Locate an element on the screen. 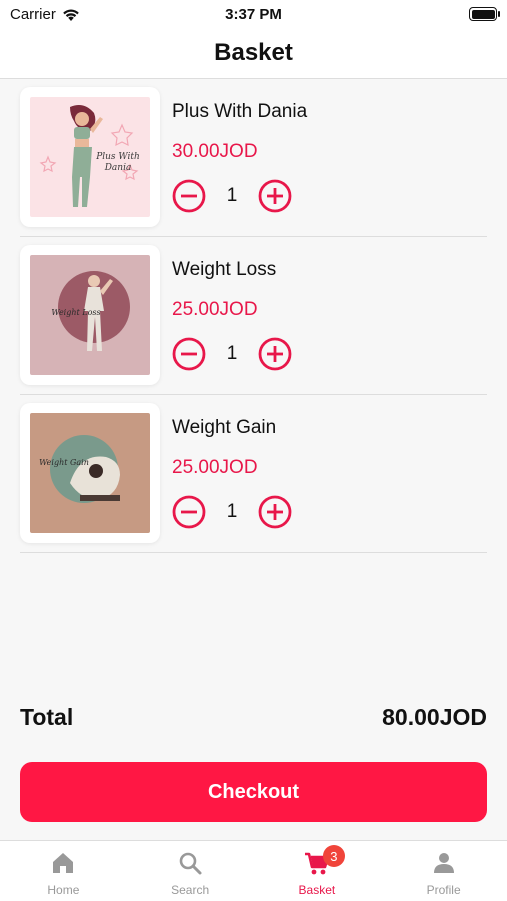 The width and height of the screenshot is (507, 901). status-bar: Carrier 3:37 PM is located at coordinates (253, 15).